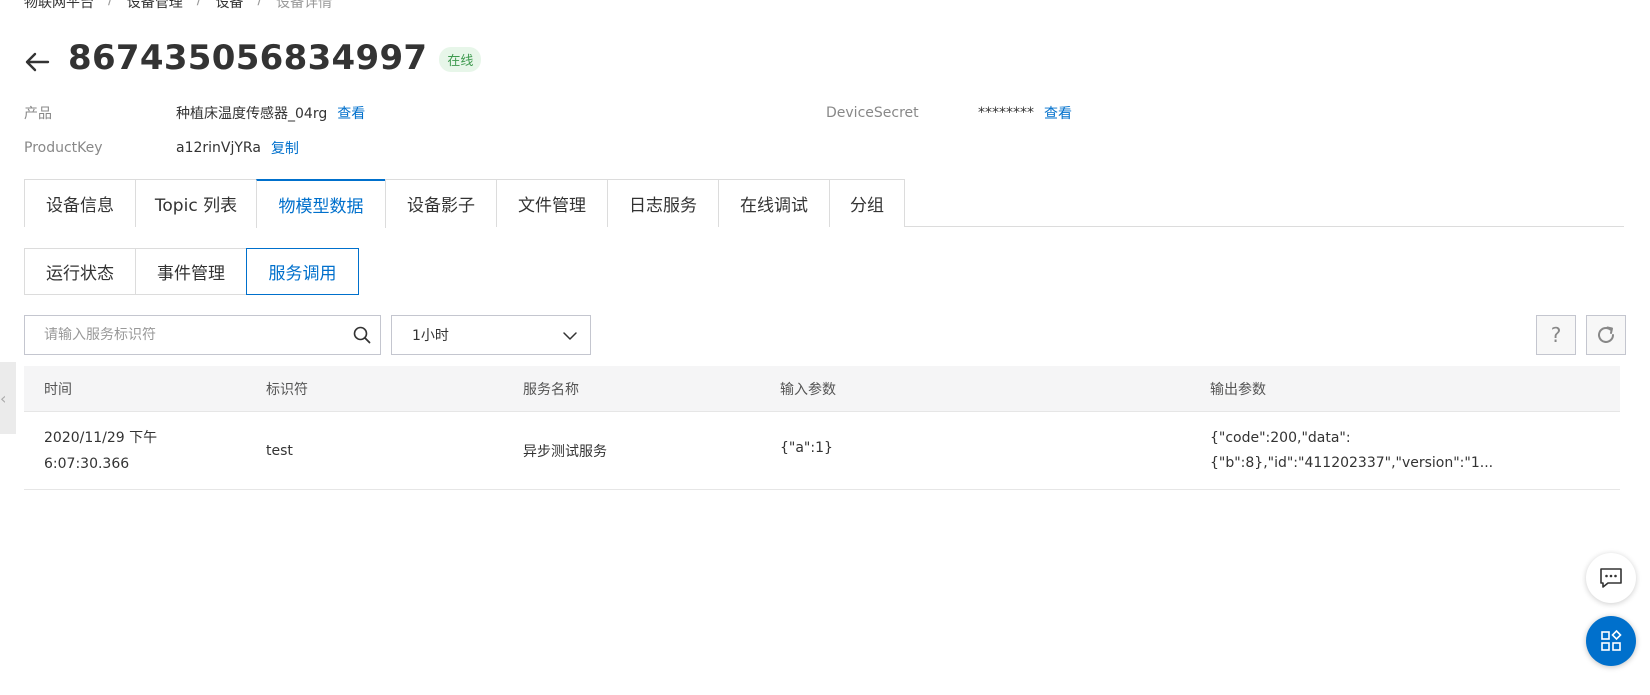  I want to click on productkey-label: ProductKey, so click(63, 148).